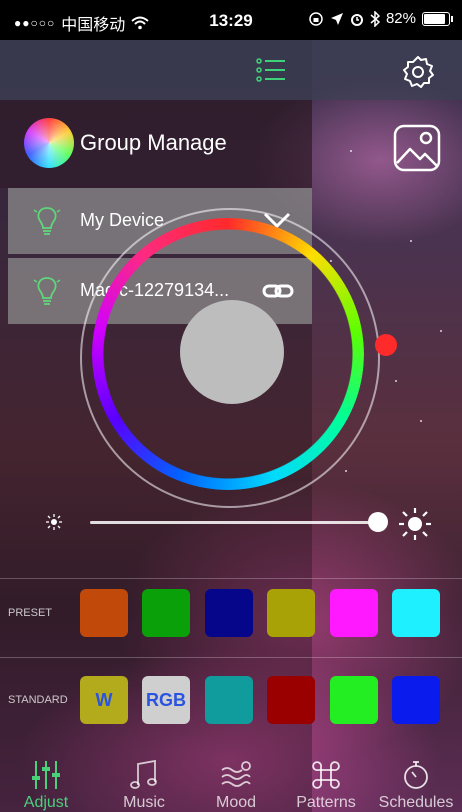 This screenshot has height=812, width=462. I want to click on standard-swatch-white: W, so click(104, 700).